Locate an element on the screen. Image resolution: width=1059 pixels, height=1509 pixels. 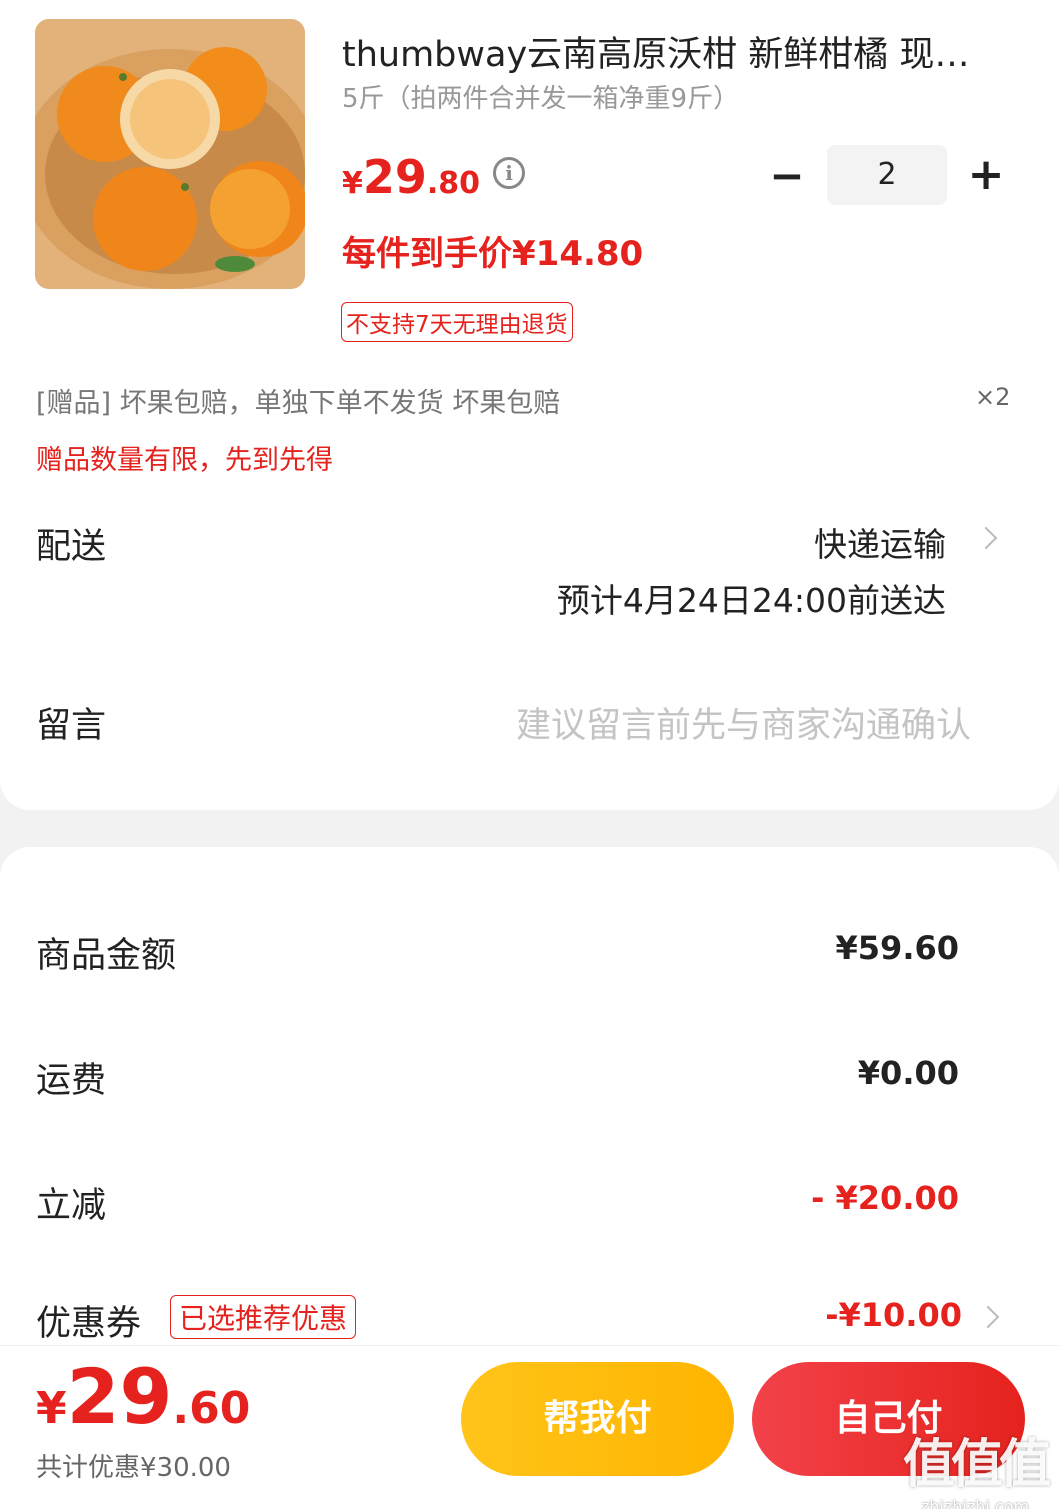
coupon-label: 优惠券 is located at coordinates (89, 1324).